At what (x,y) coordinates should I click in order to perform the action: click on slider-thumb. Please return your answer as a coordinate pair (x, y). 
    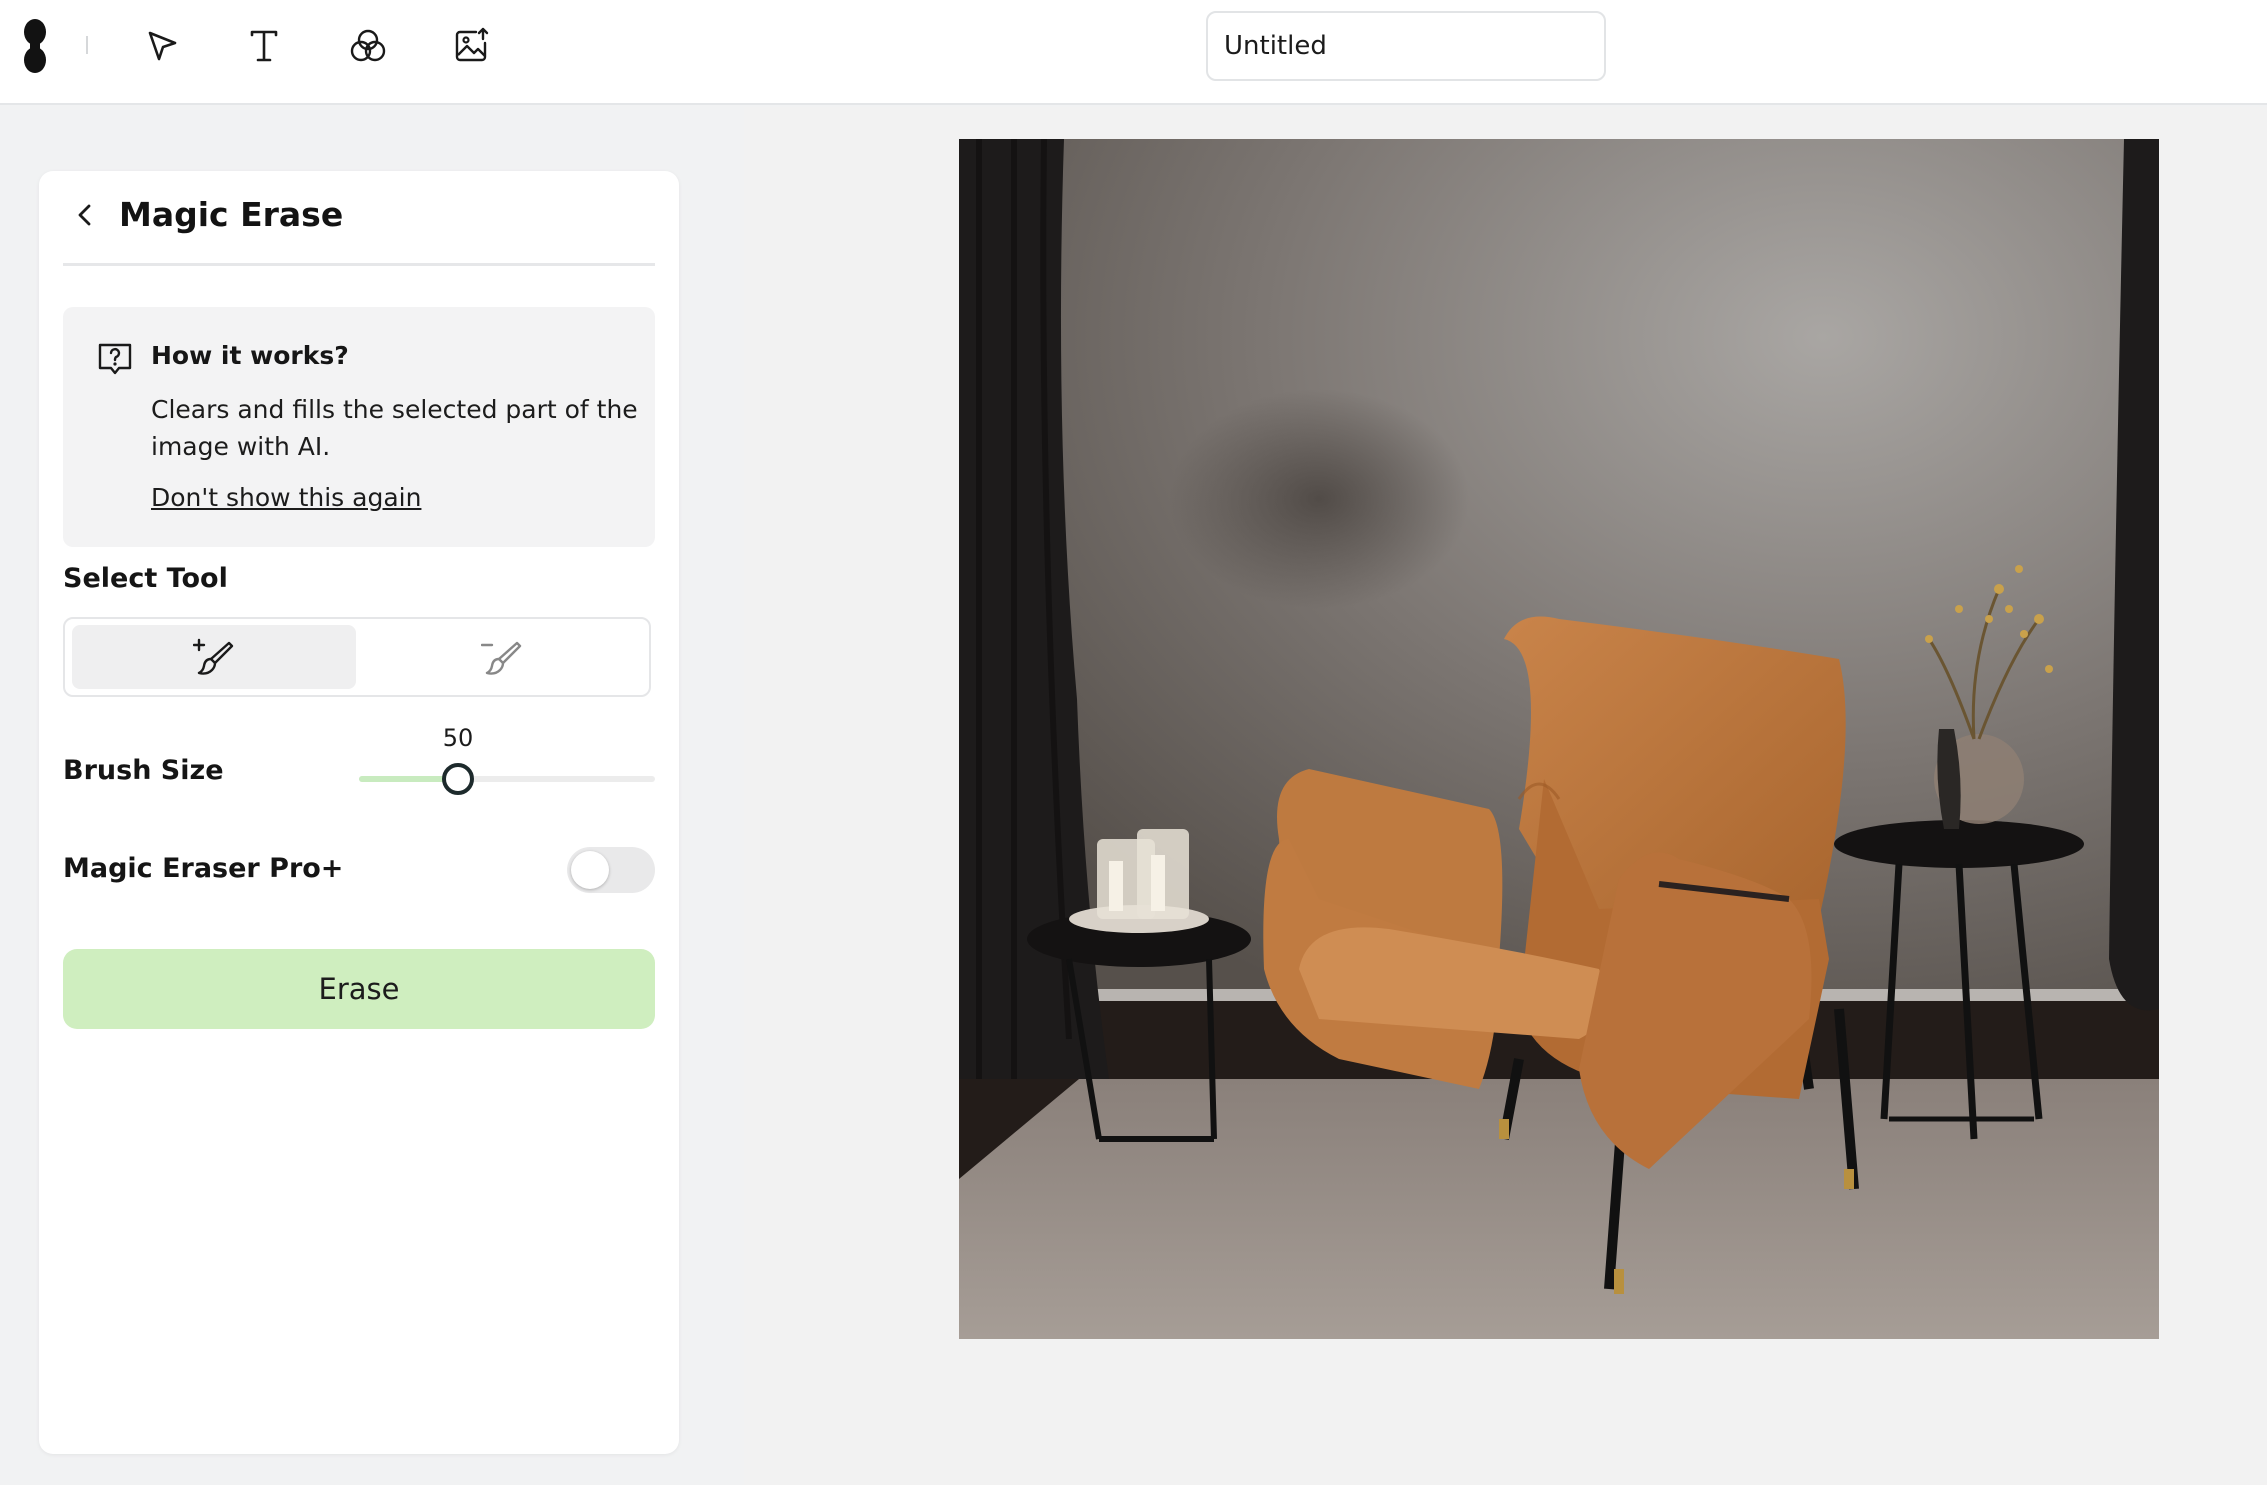
    Looking at the image, I should click on (458, 779).